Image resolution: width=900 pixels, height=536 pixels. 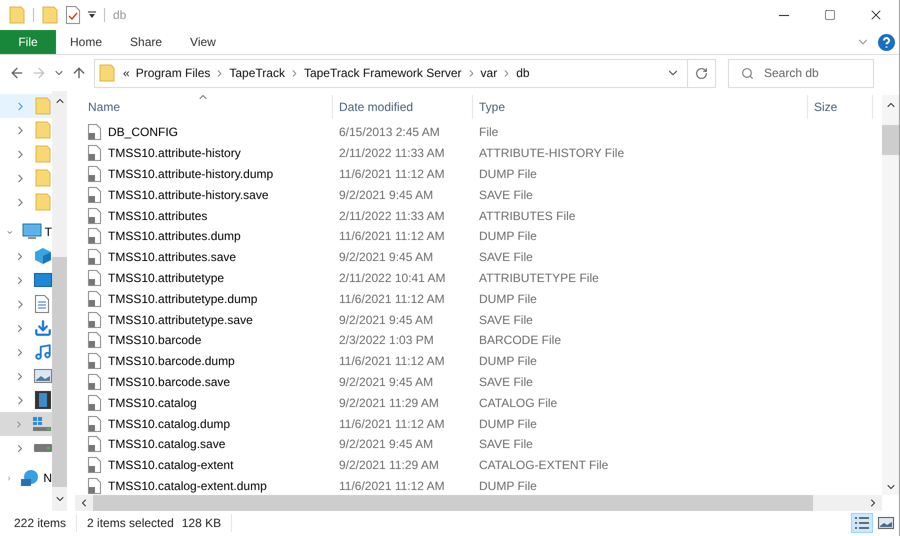 I want to click on column-header: Type, so click(x=640, y=107).